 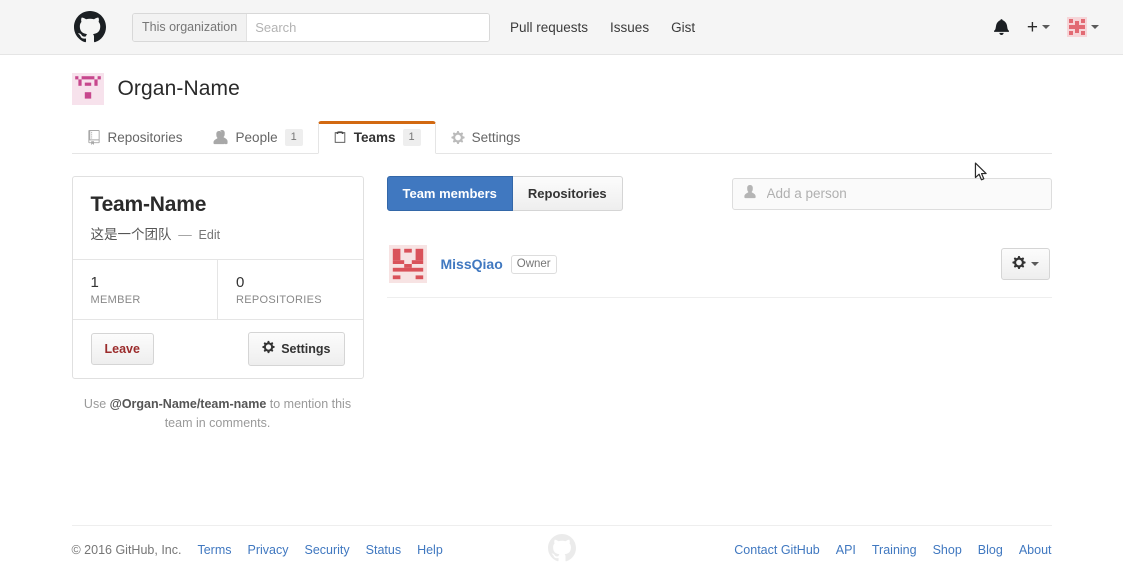 What do you see at coordinates (214, 550) in the screenshot?
I see `footer-link-terms: Terms` at bounding box center [214, 550].